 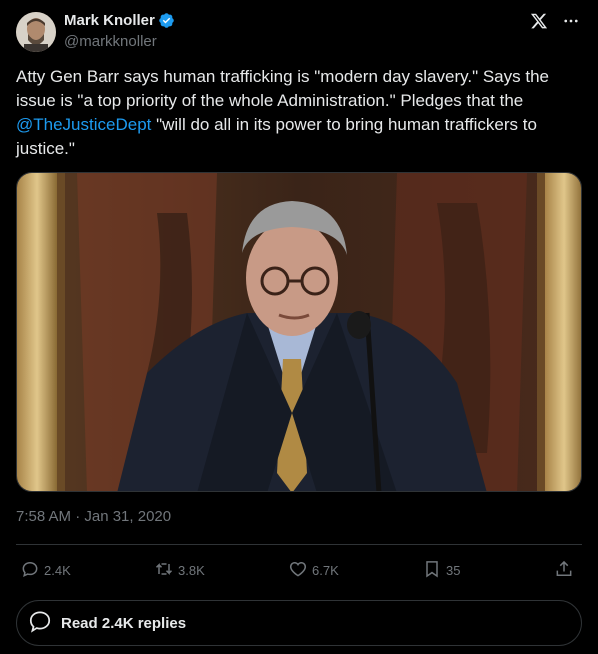 I want to click on verified-badge-icon, so click(x=166, y=20).